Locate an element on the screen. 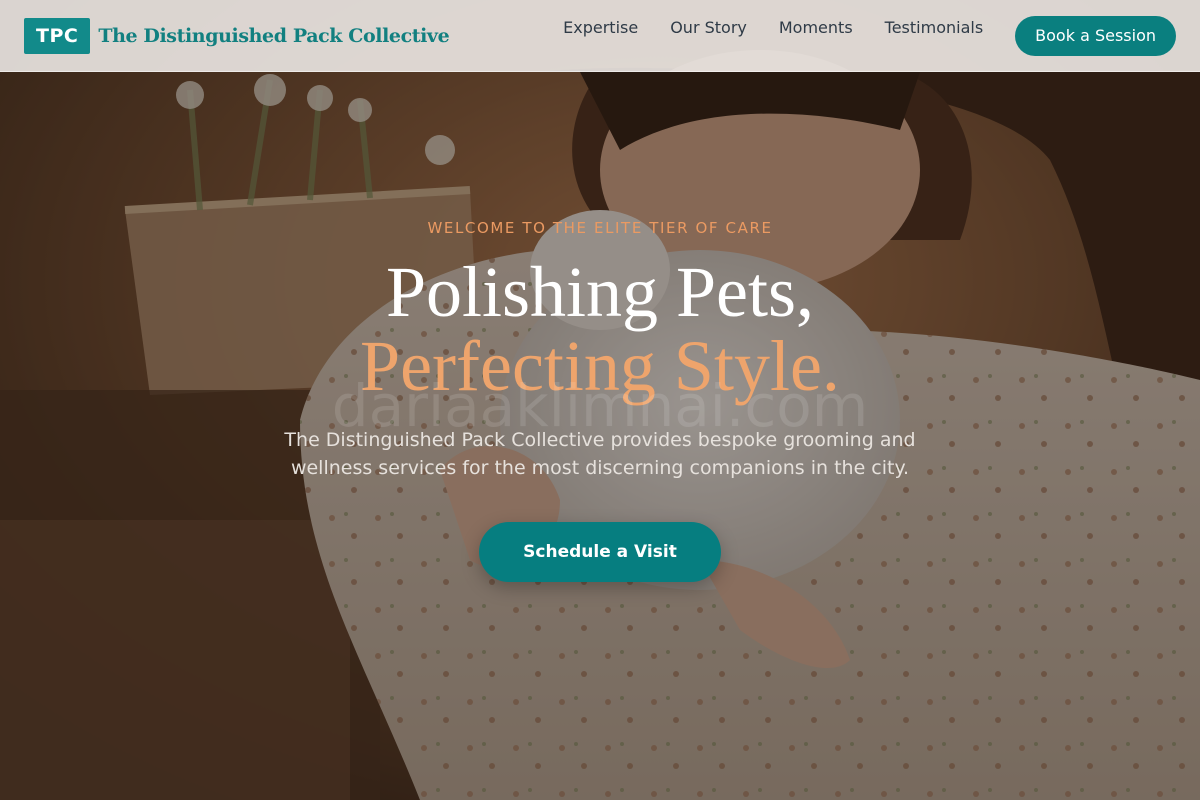 The width and height of the screenshot is (1200, 800). headline-line-1: Polishing Pets, is located at coordinates (600, 292).